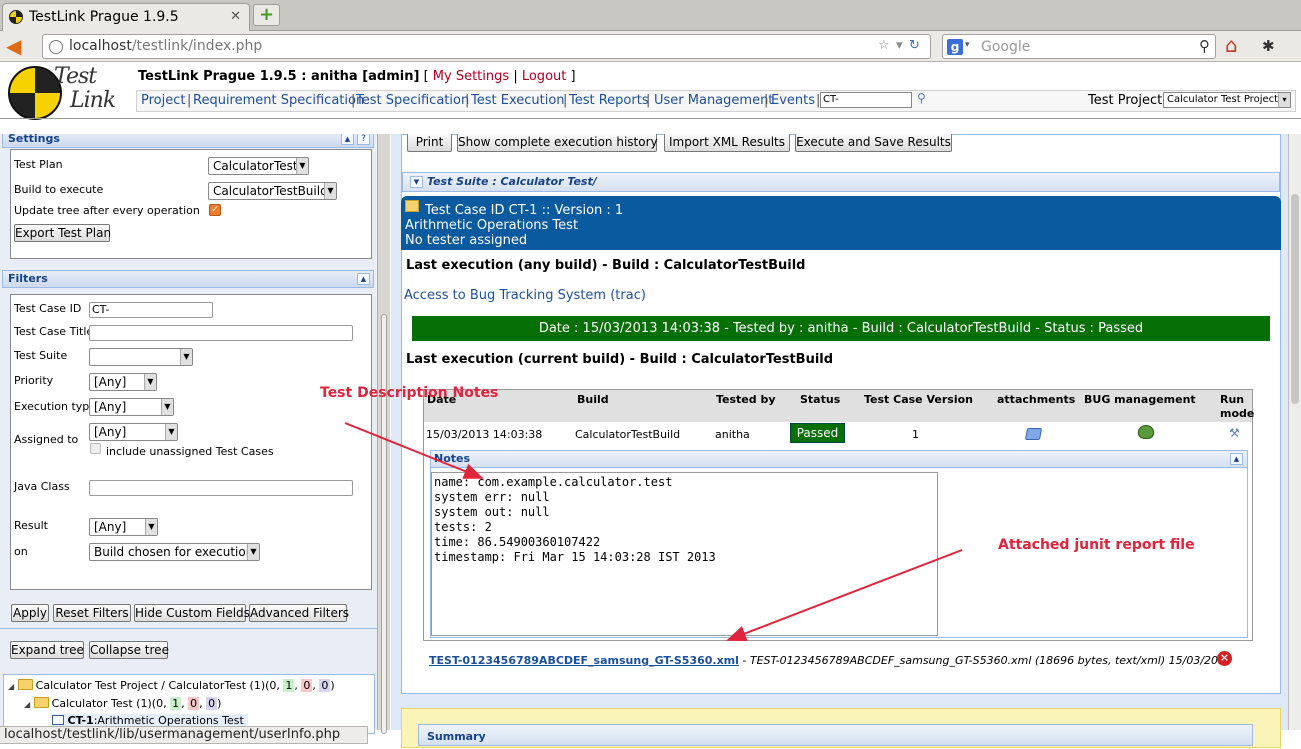 The image size is (1301, 749). What do you see at coordinates (518, 100) in the screenshot?
I see `menu-test-execution: Test Execution` at bounding box center [518, 100].